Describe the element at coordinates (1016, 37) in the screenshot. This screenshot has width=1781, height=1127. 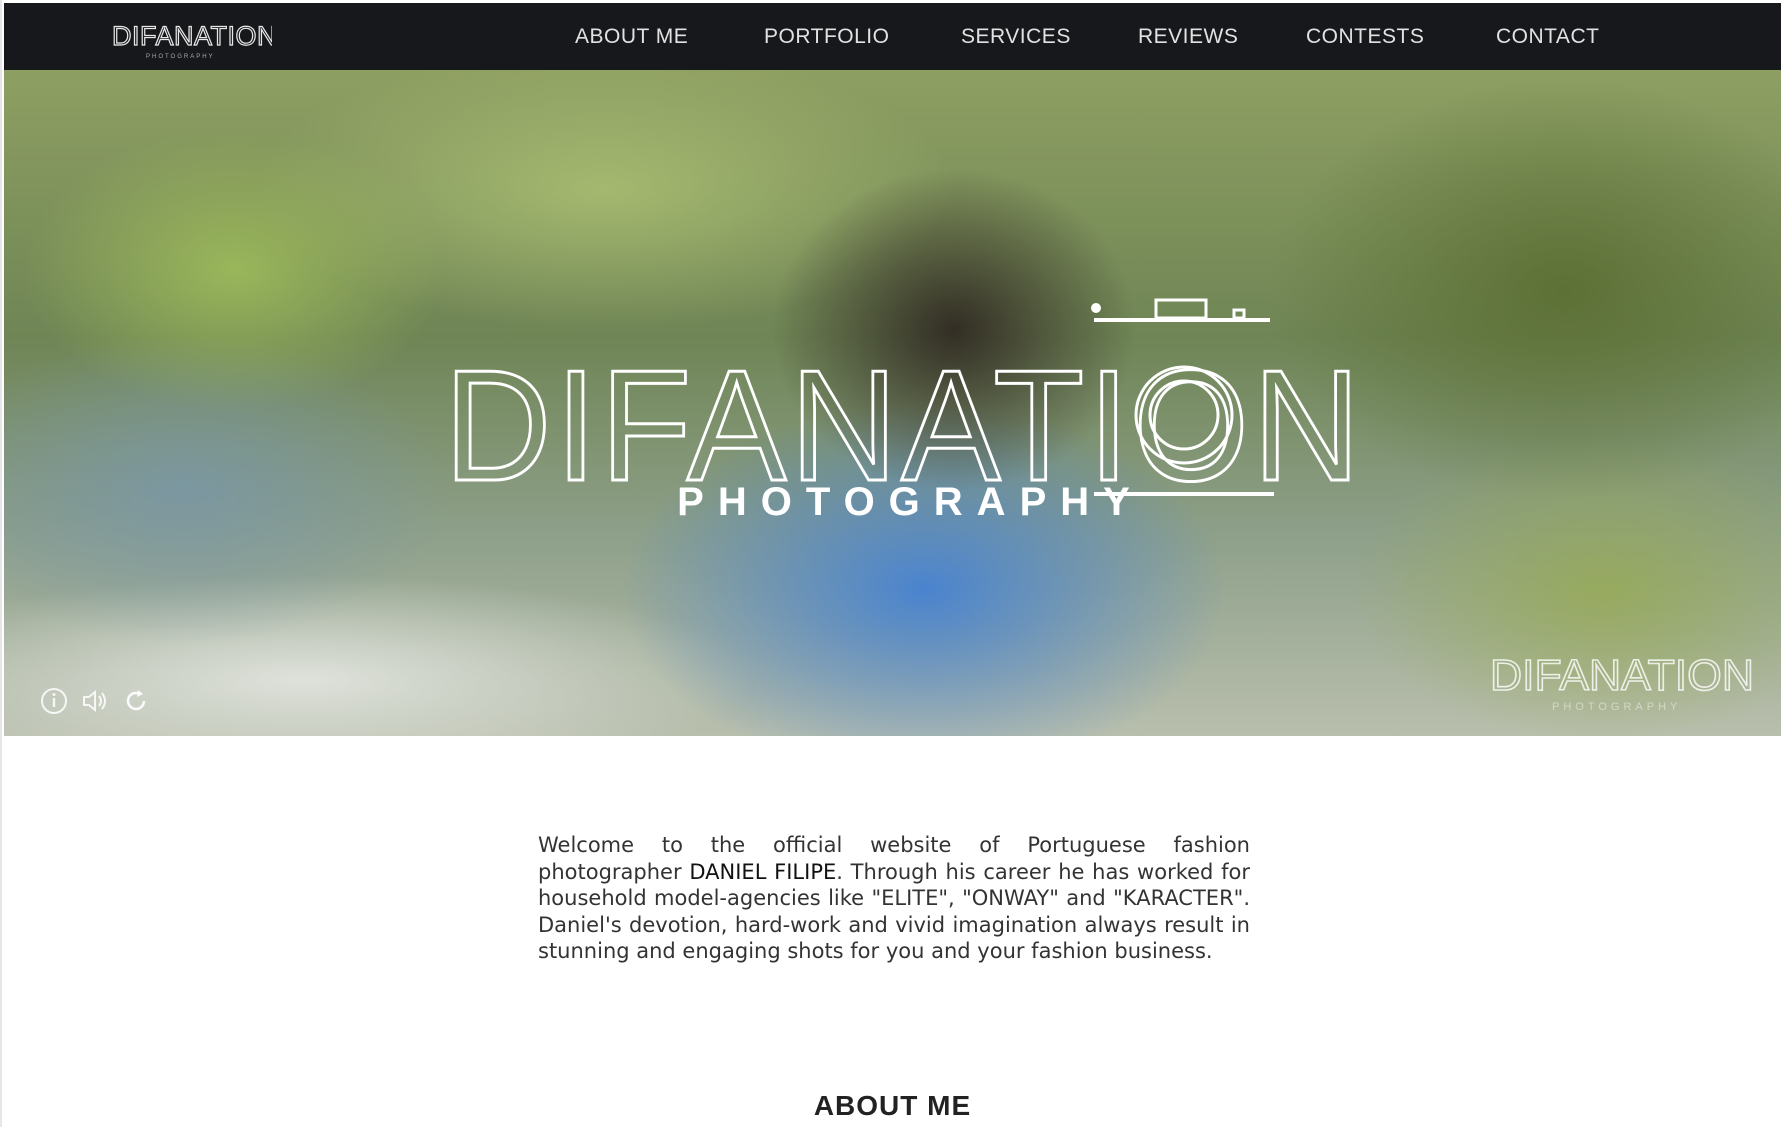
I see `nav-item-services: SERVICES` at that location.